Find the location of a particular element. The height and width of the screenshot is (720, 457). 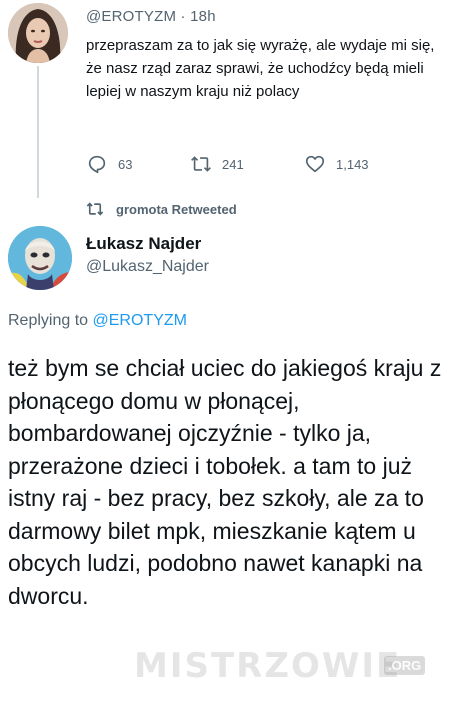

reply-count: 63 is located at coordinates (125, 164).